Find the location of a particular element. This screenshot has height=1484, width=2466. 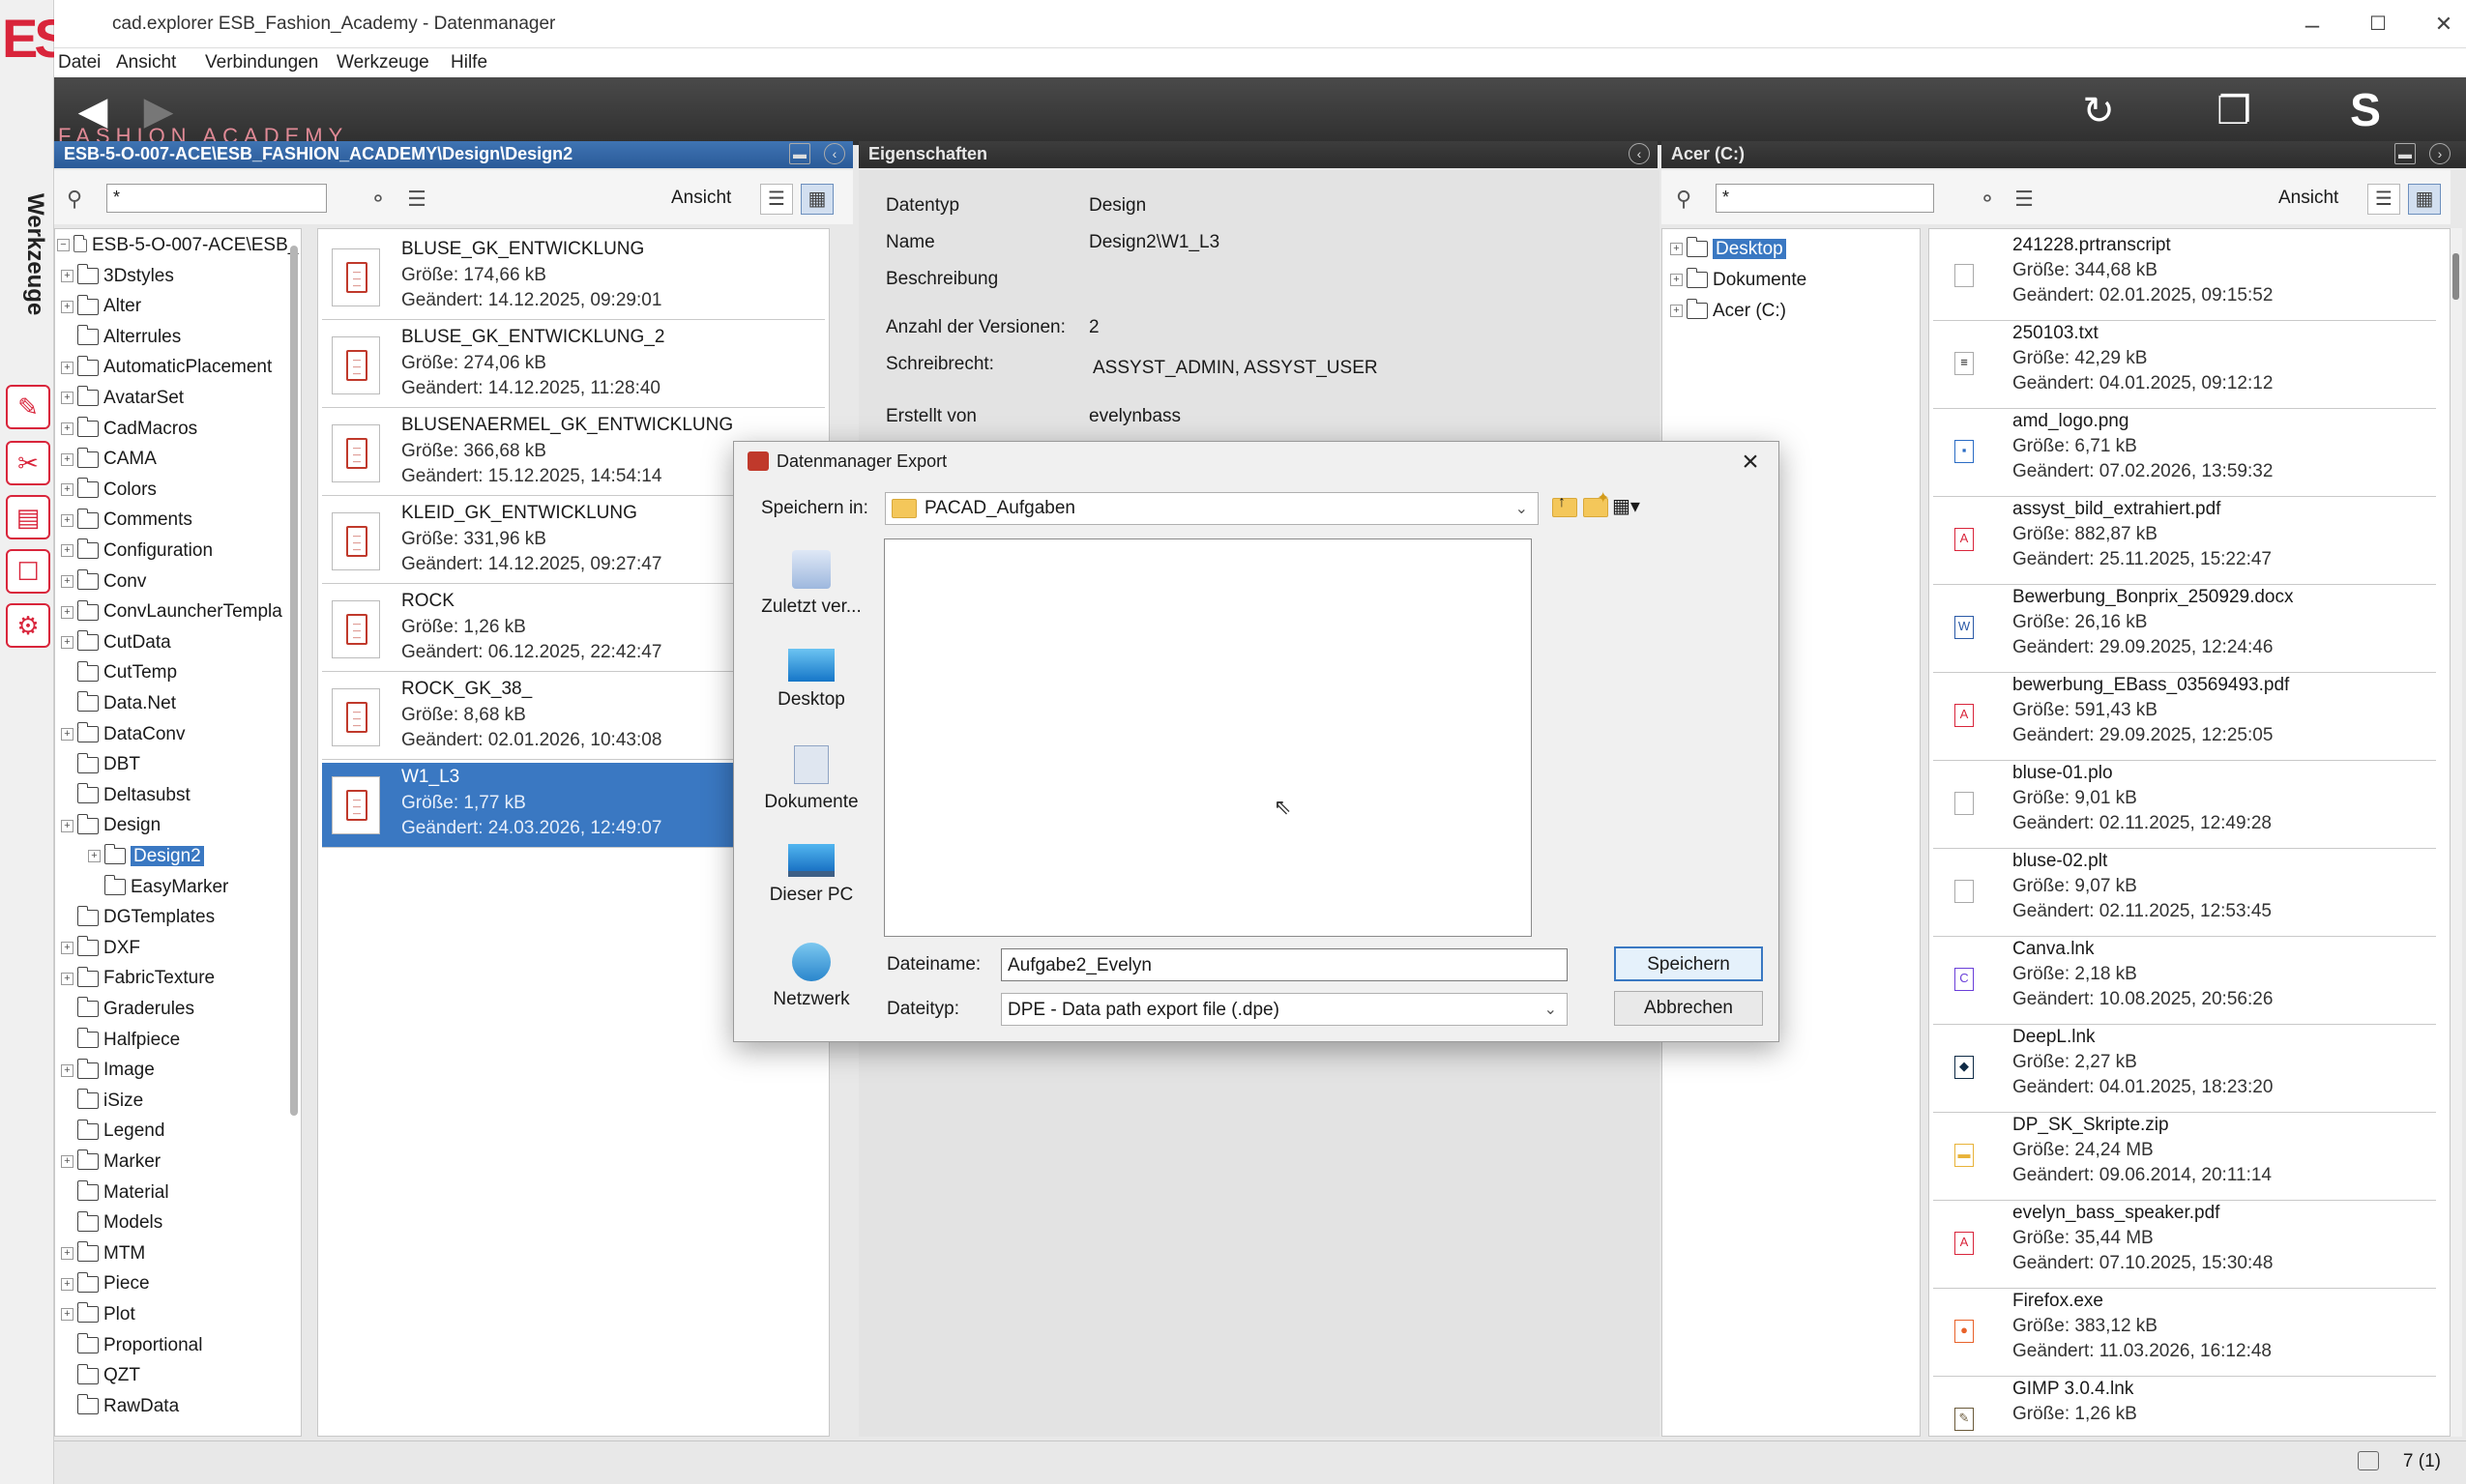

tree-folder-item: Graderules is located at coordinates (127, 1010).